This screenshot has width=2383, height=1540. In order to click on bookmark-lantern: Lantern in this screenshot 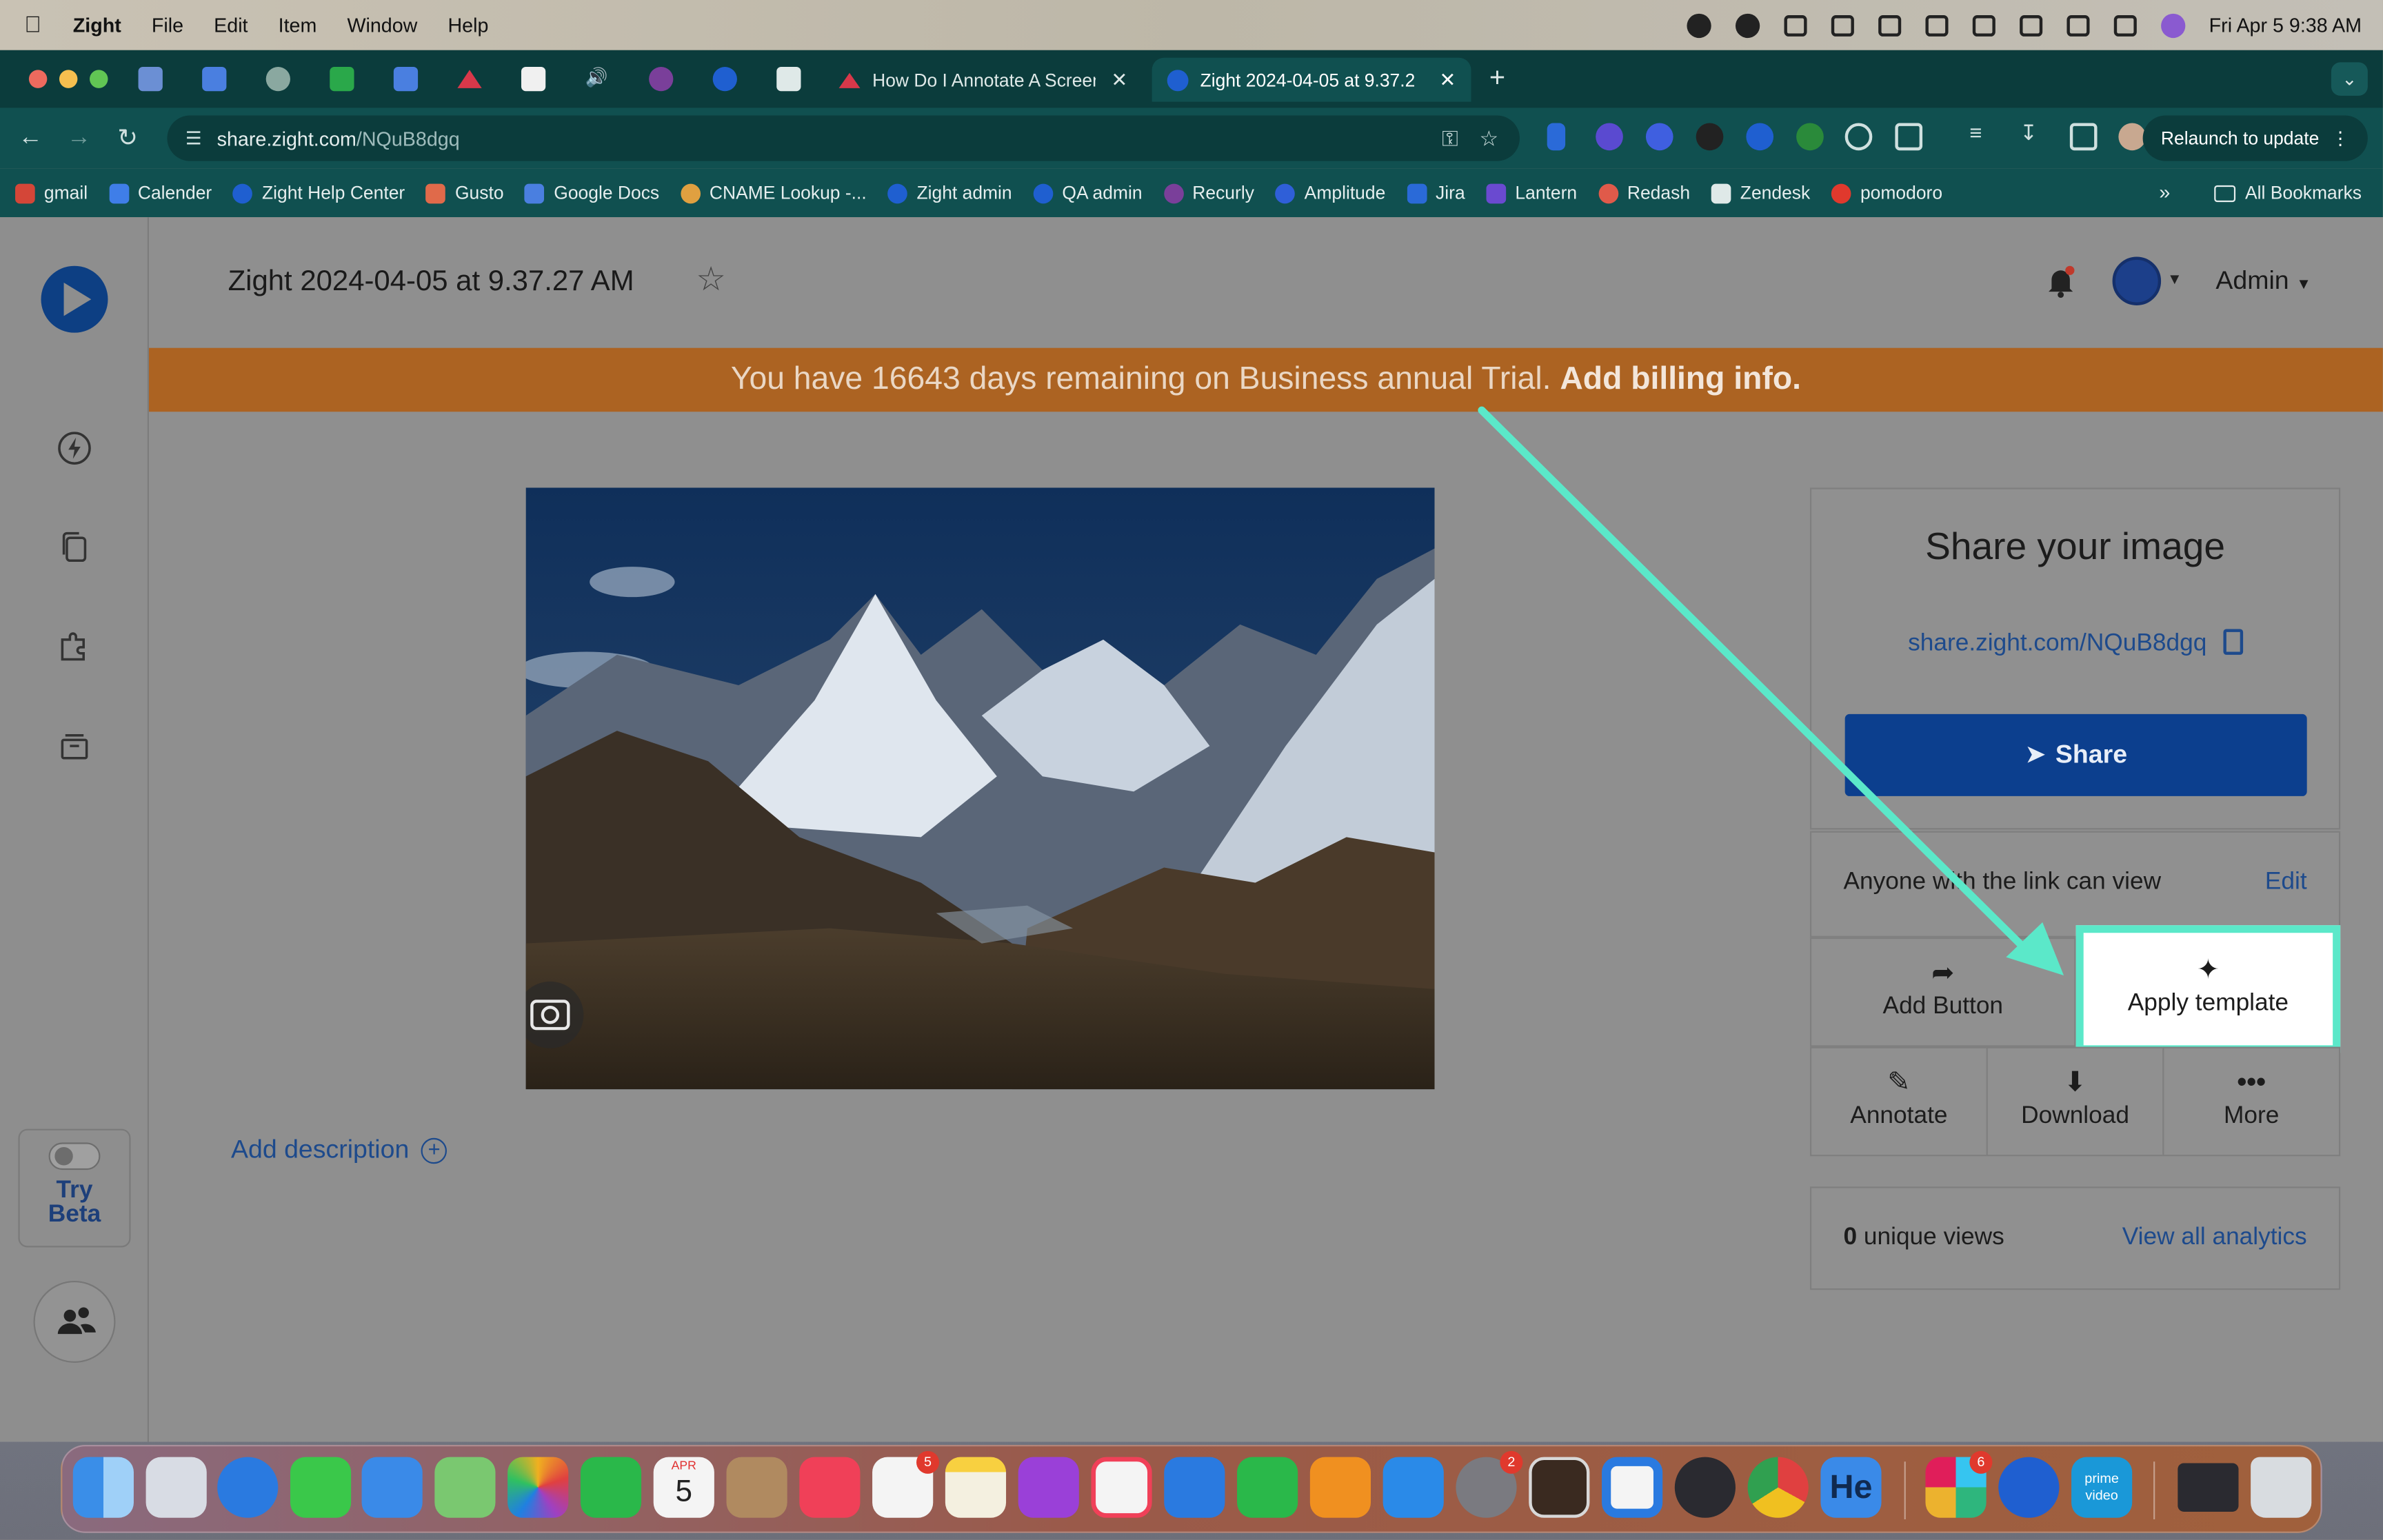, I will do `click(1531, 193)`.